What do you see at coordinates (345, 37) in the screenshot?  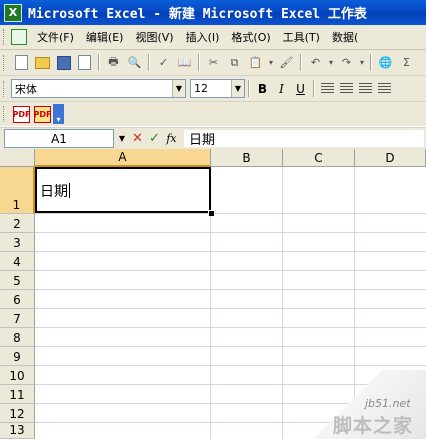 I see `menu-data: 数据(` at bounding box center [345, 37].